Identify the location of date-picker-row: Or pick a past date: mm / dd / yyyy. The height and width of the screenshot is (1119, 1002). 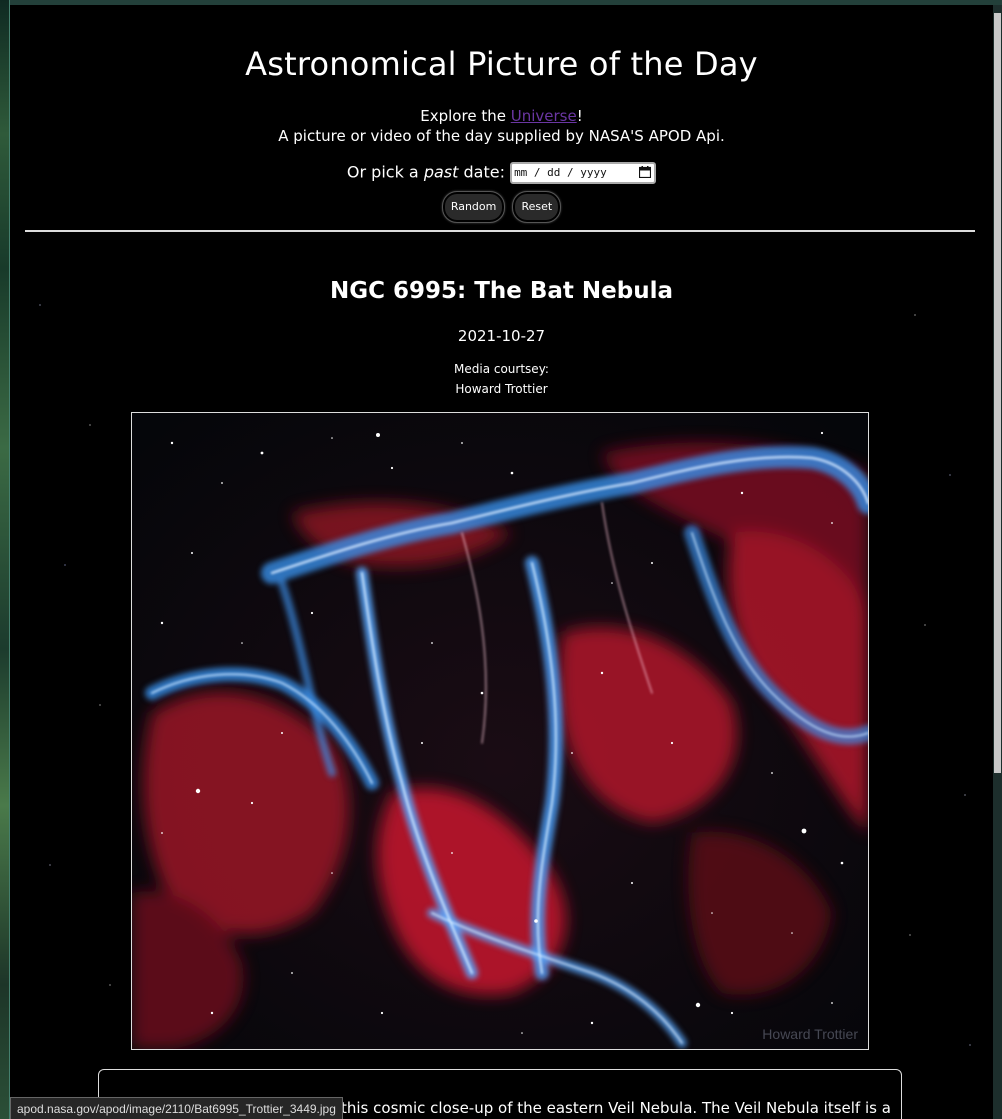
(501, 173).